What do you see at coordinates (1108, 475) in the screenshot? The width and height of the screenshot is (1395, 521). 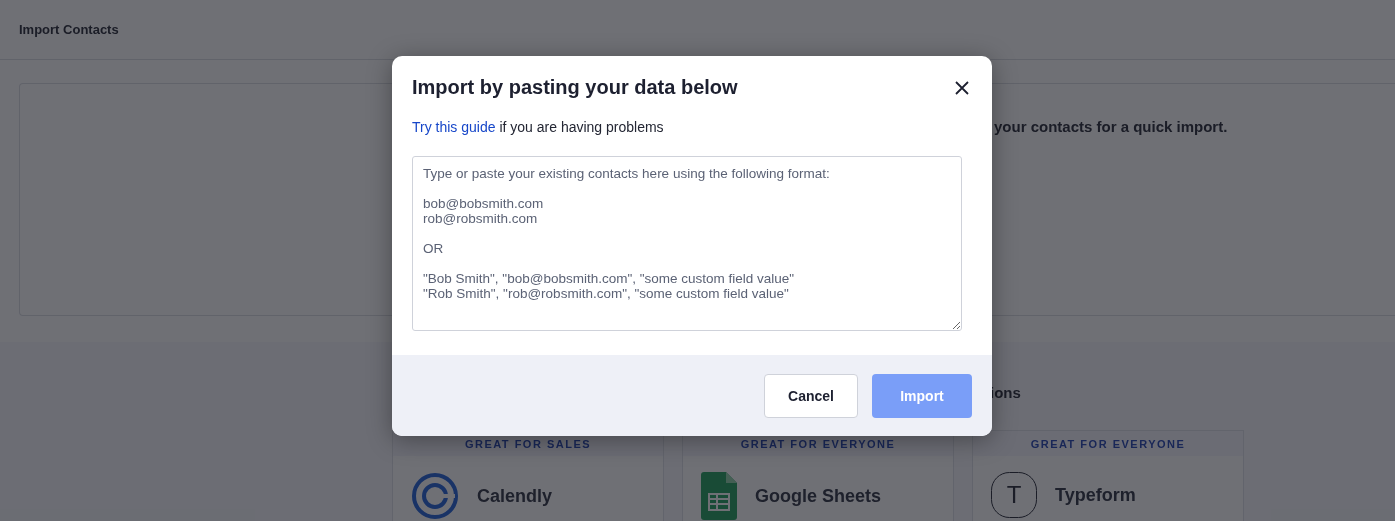 I see `integration-card: GREAT FOR EVERYONE T Typeform` at bounding box center [1108, 475].